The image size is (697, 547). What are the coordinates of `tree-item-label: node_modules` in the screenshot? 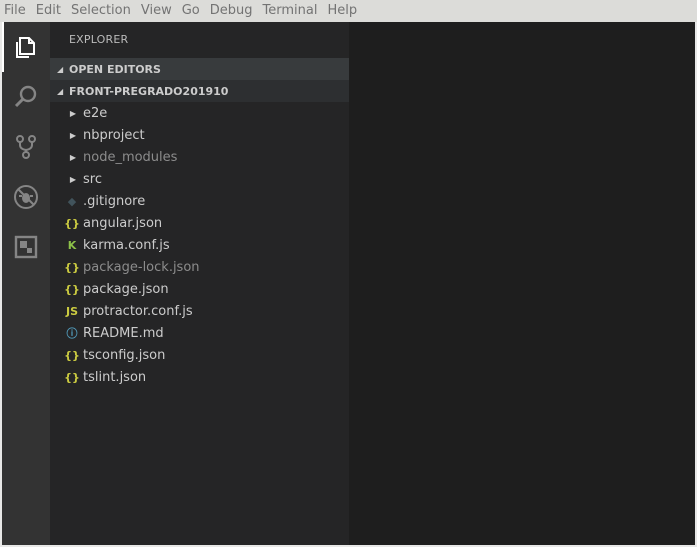 It's located at (130, 157).